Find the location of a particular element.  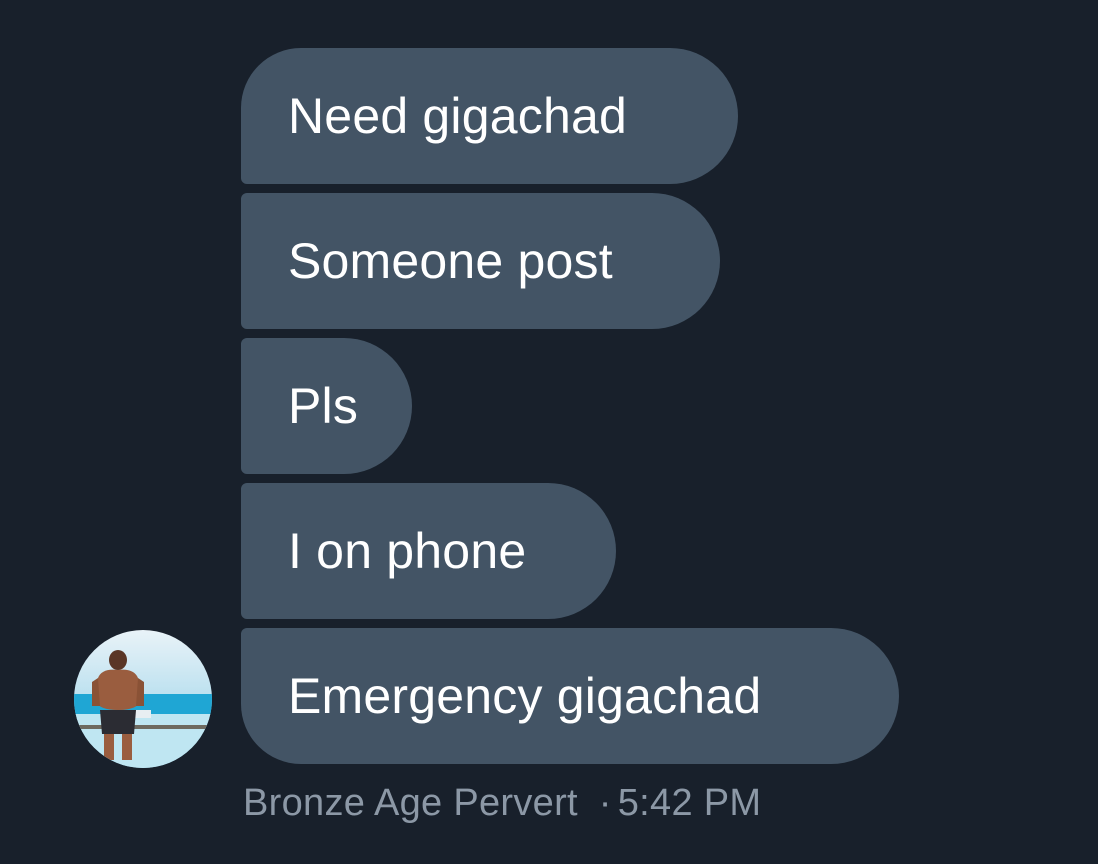

message-bubble: Need gigachad is located at coordinates (489, 116).